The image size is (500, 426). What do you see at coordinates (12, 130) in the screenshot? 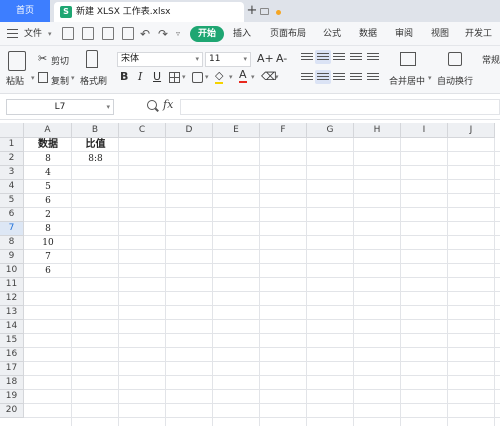
I see `select-all-corner` at bounding box center [12, 130].